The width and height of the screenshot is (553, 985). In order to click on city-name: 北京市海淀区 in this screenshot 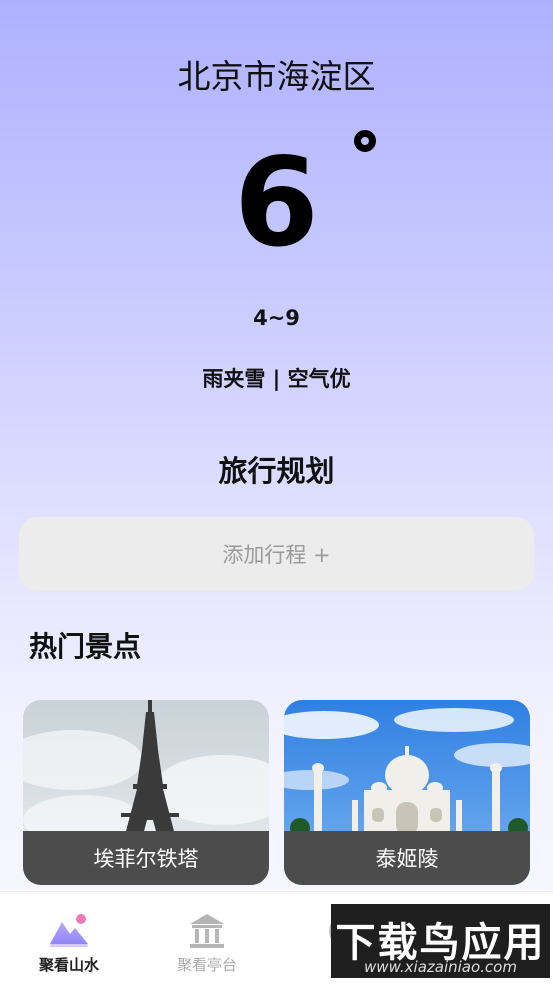, I will do `click(276, 76)`.